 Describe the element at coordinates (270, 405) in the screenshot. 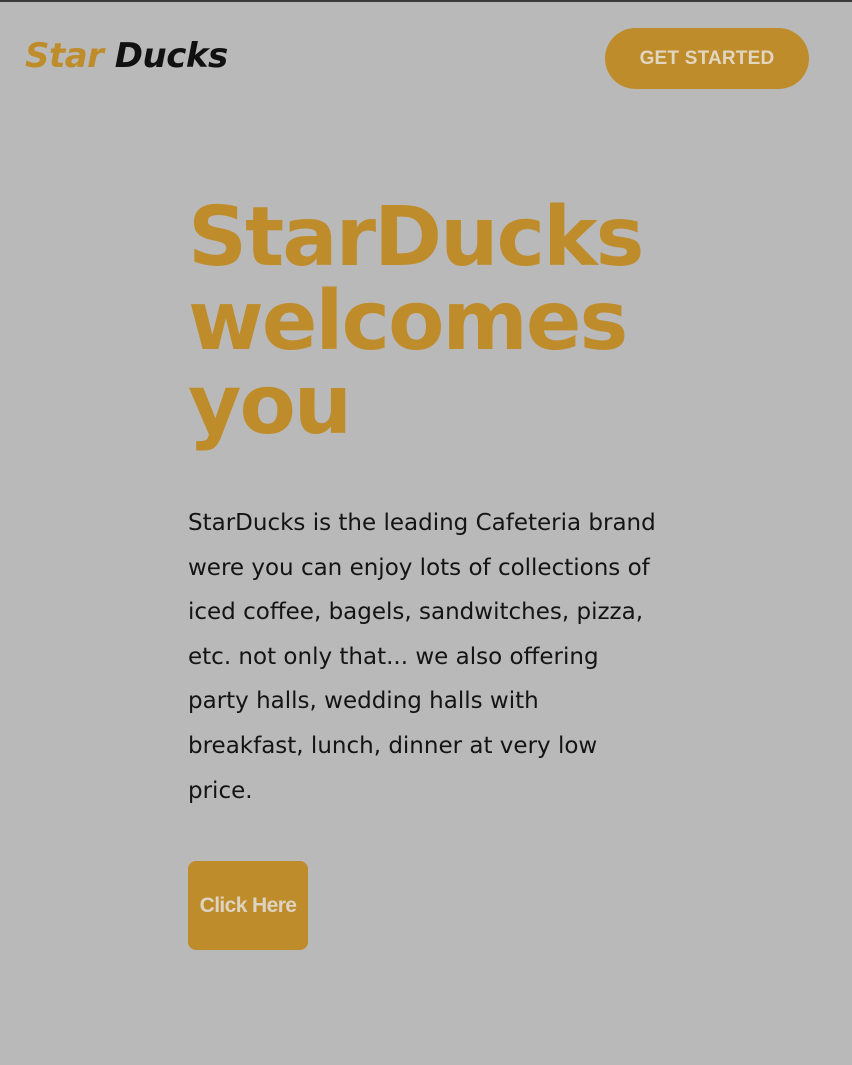

I see `hero-title-line-3: you` at that location.